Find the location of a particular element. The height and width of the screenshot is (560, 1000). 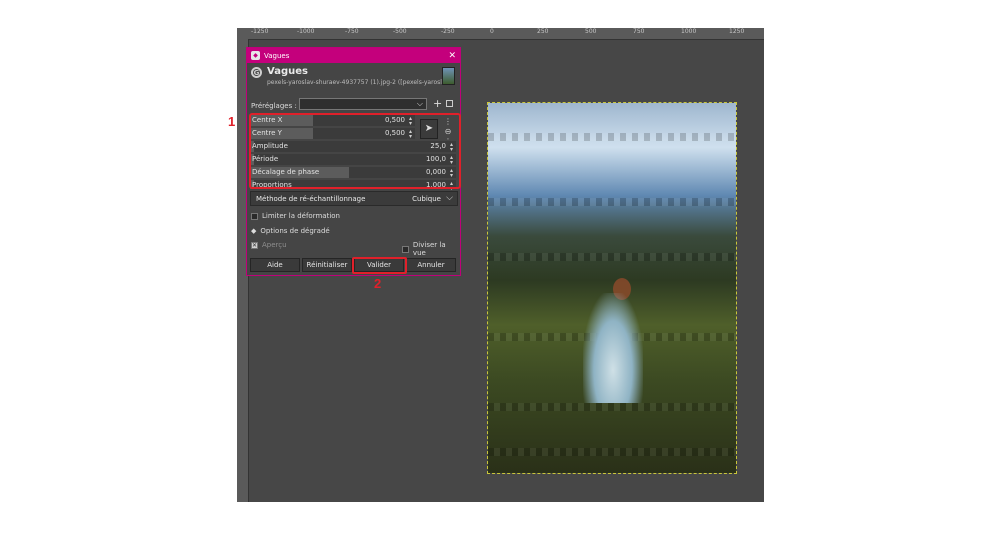

add-preset-icon: + is located at coordinates (437, 103).